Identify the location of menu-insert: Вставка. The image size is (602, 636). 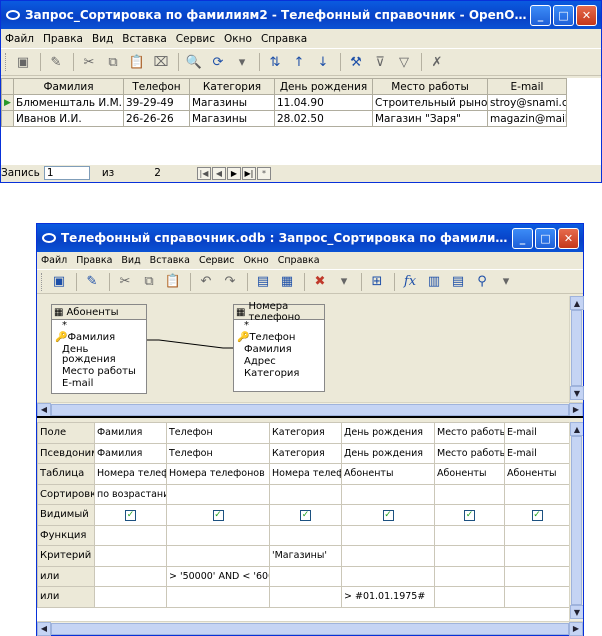
(170, 260).